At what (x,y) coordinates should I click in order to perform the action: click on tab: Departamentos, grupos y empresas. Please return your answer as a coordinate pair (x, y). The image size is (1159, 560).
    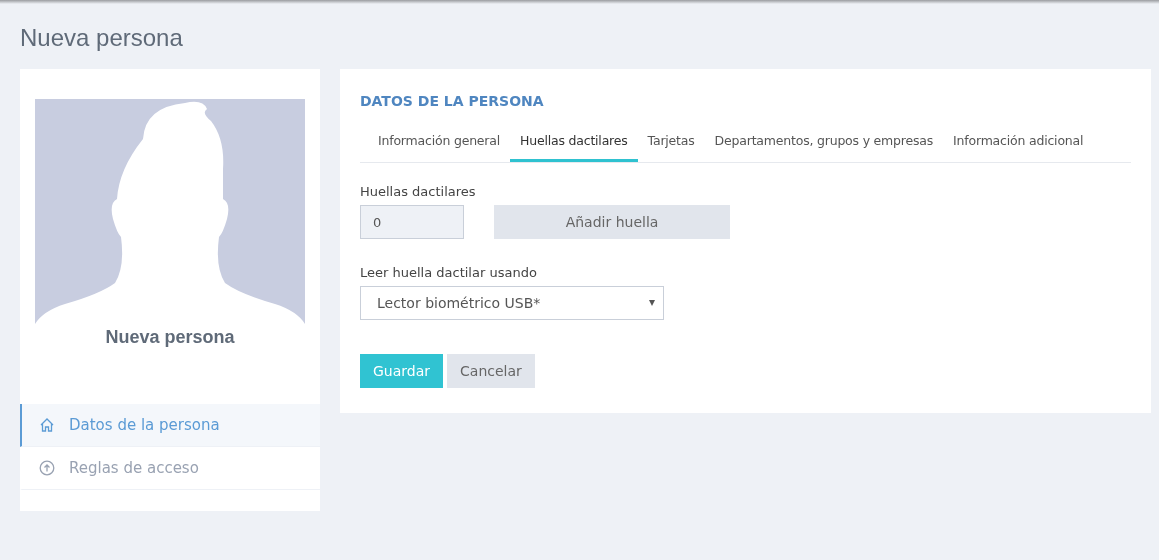
    Looking at the image, I should click on (824, 144).